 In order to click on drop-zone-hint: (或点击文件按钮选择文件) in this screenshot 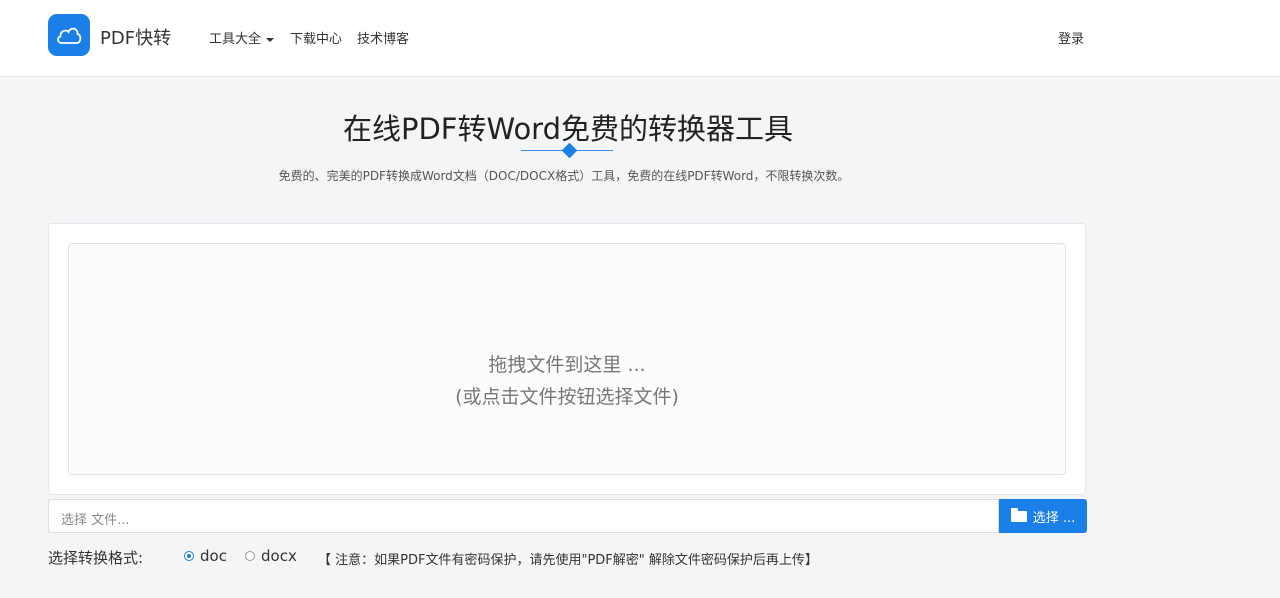, I will do `click(567, 397)`.